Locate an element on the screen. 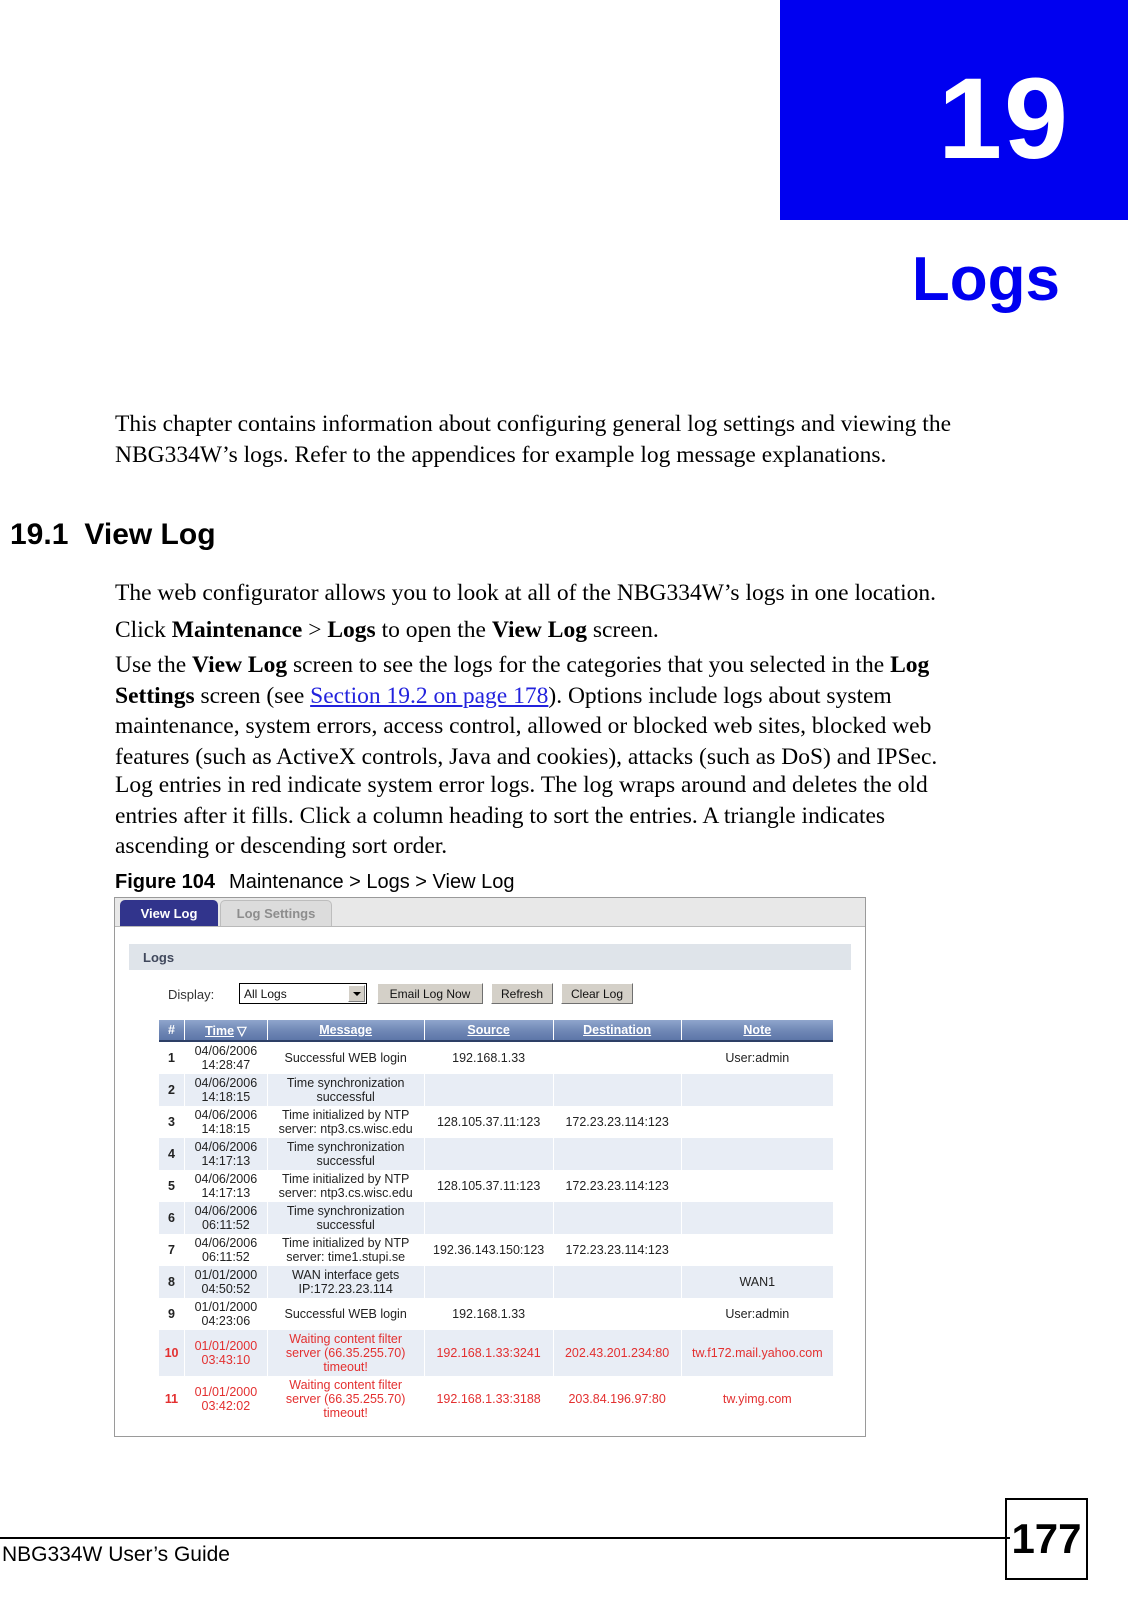  column-header-destination-label: Destination is located at coordinates (617, 1030).